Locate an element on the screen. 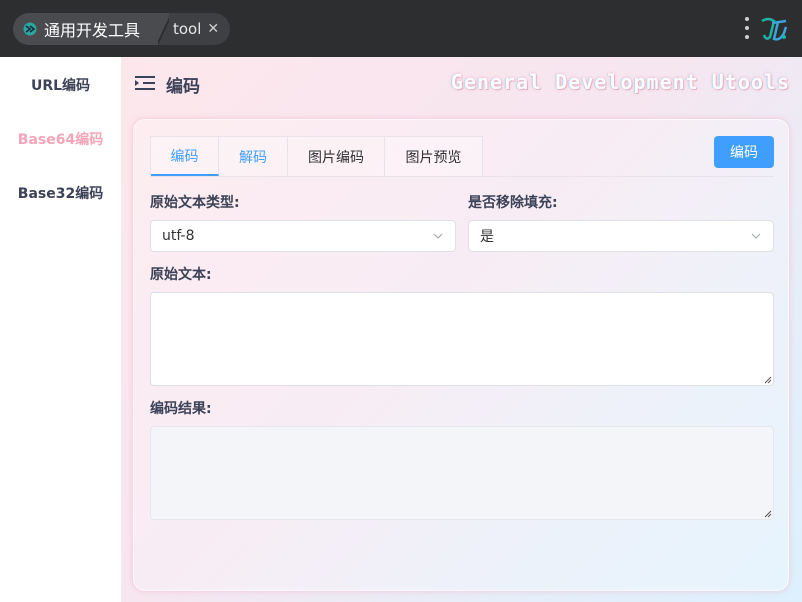 This screenshot has width=802, height=602. tab-image-preview: 图片预览 is located at coordinates (433, 156).